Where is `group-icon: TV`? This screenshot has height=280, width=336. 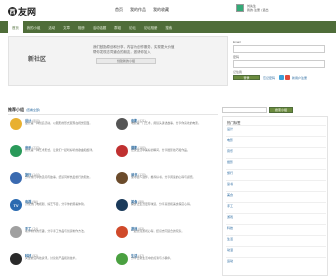 group-icon: TV is located at coordinates (16, 205).